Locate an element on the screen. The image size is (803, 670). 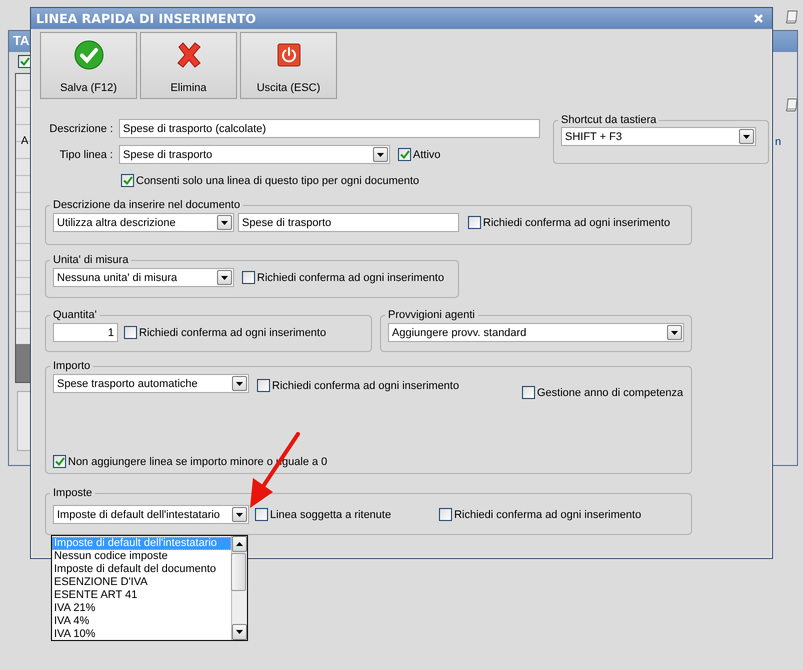
list-item: IVA 10% is located at coordinates (141, 634).